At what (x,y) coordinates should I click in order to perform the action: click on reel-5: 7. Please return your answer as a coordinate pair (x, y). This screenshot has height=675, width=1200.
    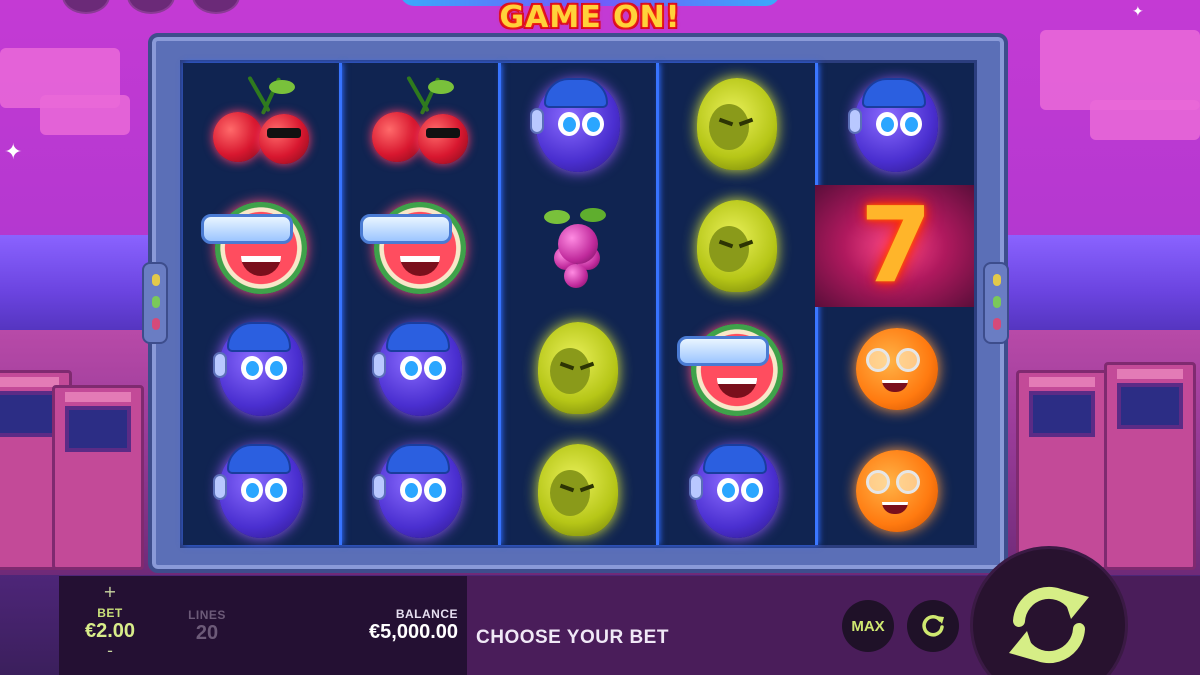
    Looking at the image, I should click on (894, 304).